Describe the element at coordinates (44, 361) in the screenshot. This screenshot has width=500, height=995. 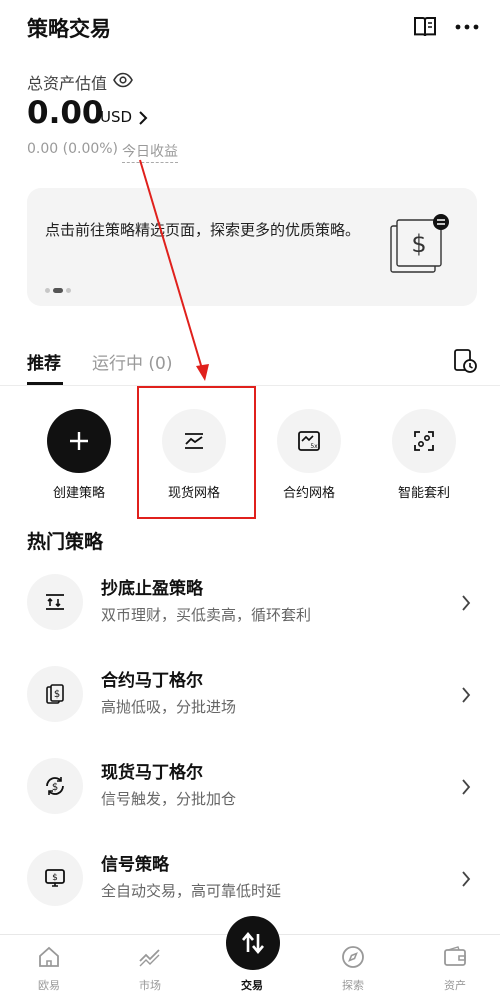
I see `tab-recommended: 推荐` at that location.